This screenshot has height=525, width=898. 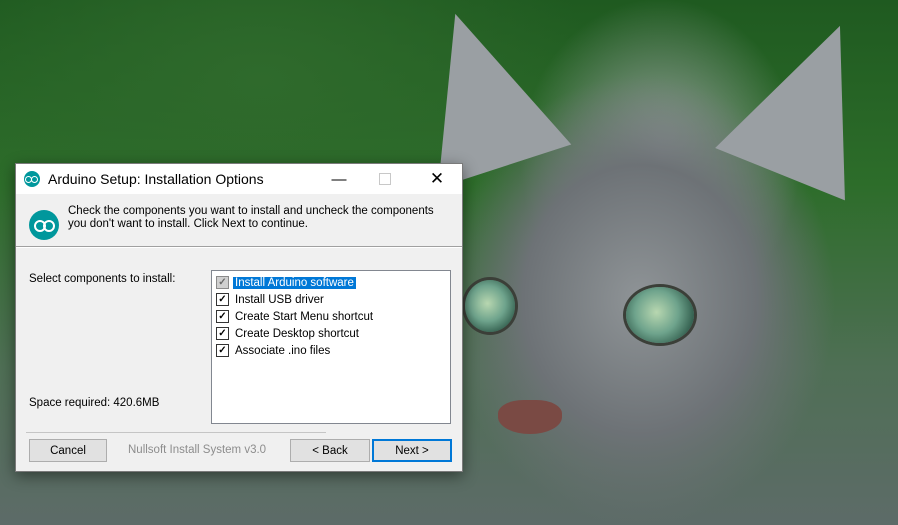 I want to click on cat-eye-right, so click(x=660, y=315).